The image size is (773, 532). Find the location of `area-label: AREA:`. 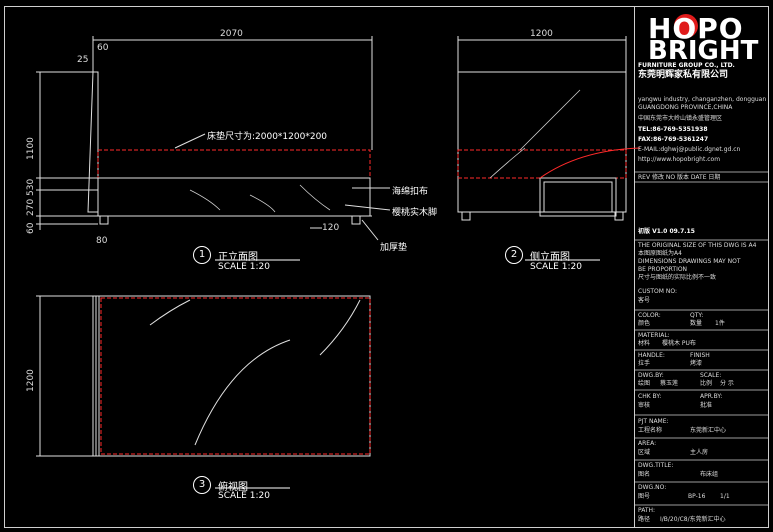

area-label: AREA: is located at coordinates (647, 443).